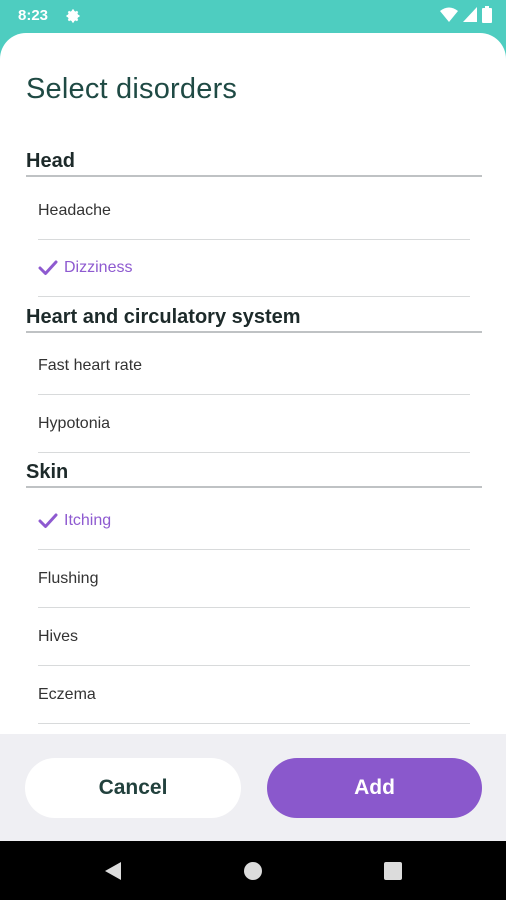  Describe the element at coordinates (67, 694) in the screenshot. I see `disorder-label: Eczema` at that location.